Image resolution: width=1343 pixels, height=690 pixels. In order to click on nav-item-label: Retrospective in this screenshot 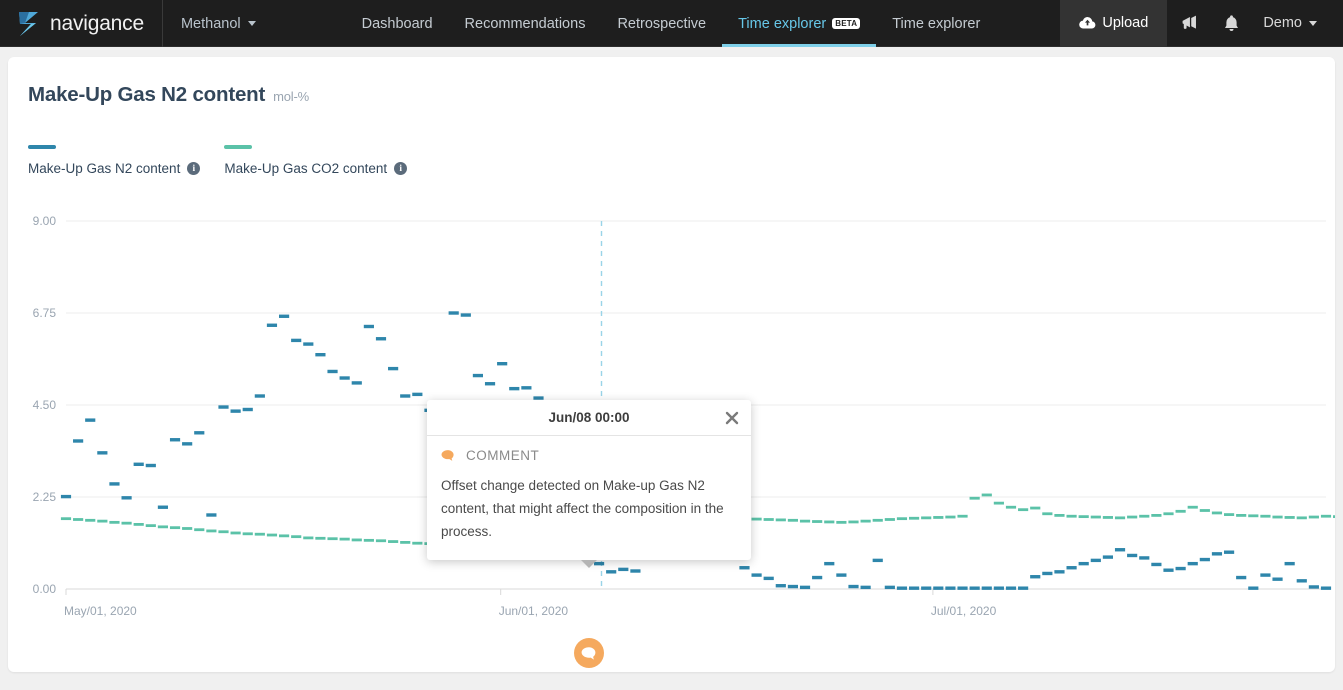, I will do `click(662, 23)`.